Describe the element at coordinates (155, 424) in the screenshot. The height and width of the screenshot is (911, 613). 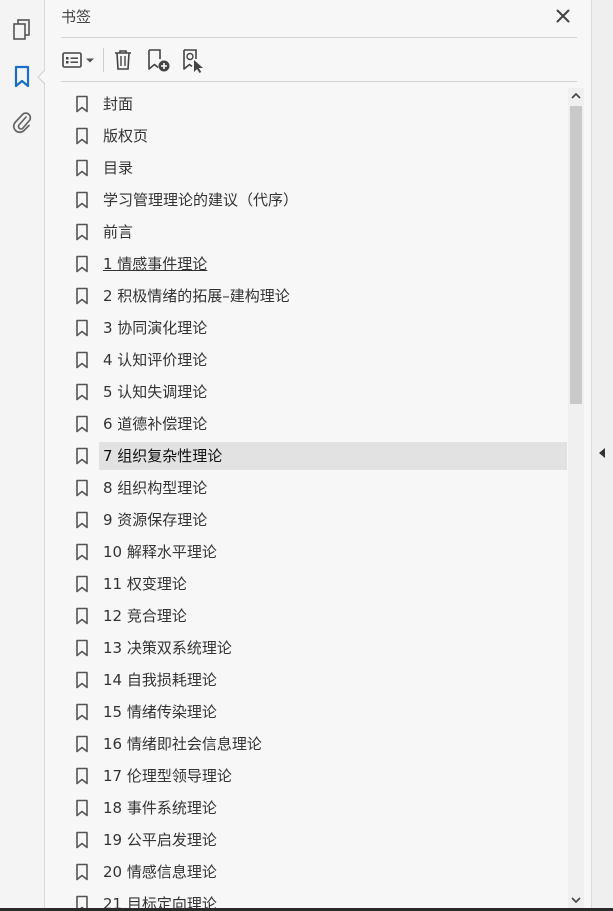
I see `bookmark-label: 6 道德补偿理论` at that location.